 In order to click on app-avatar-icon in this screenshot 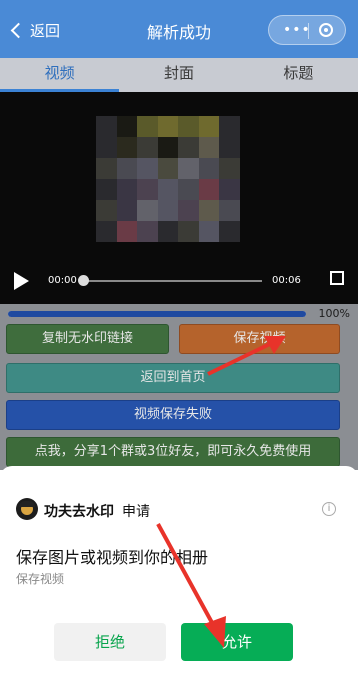, I will do `click(27, 509)`.